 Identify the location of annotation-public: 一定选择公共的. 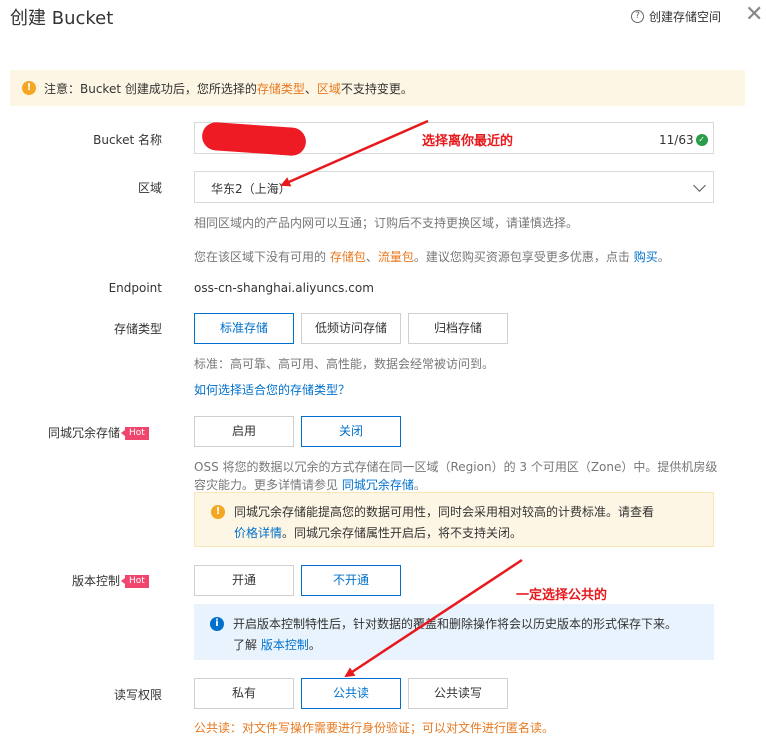
(562, 595).